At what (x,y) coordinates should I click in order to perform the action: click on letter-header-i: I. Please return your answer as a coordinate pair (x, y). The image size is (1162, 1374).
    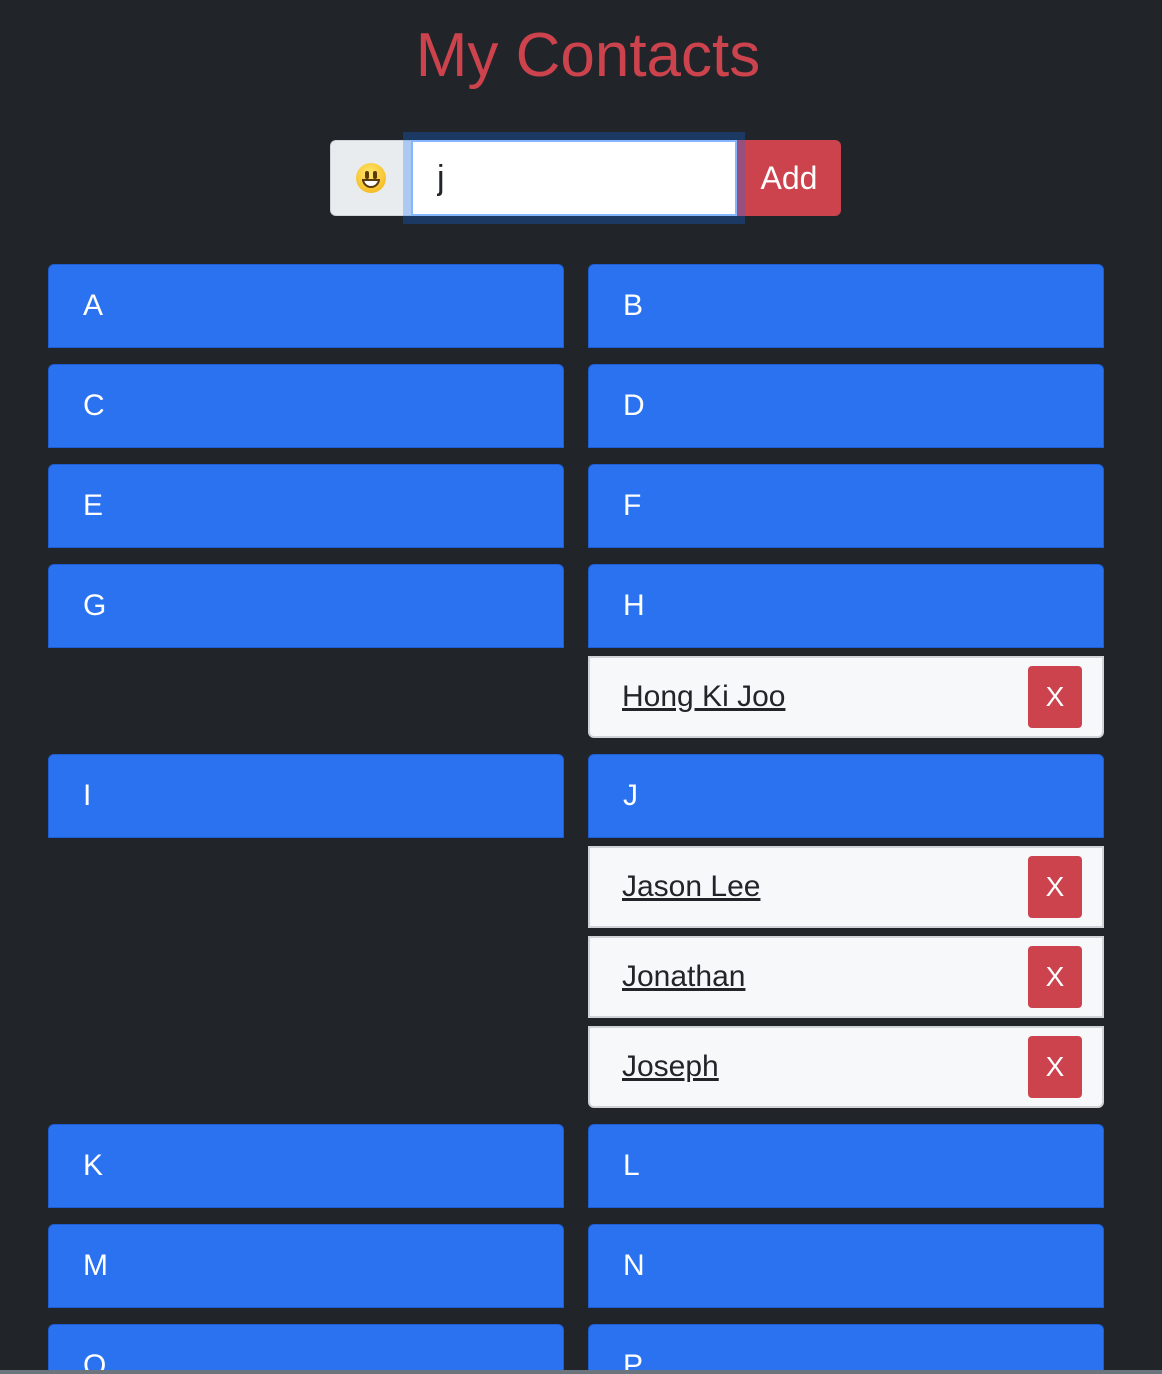
    Looking at the image, I should click on (306, 796).